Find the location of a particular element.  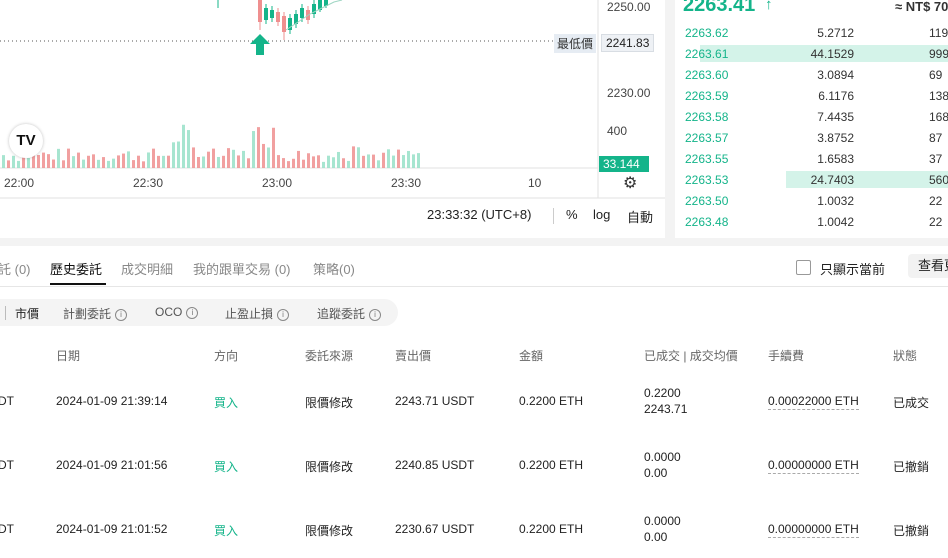

order-book-qty: 1.0032 is located at coordinates (835, 201).